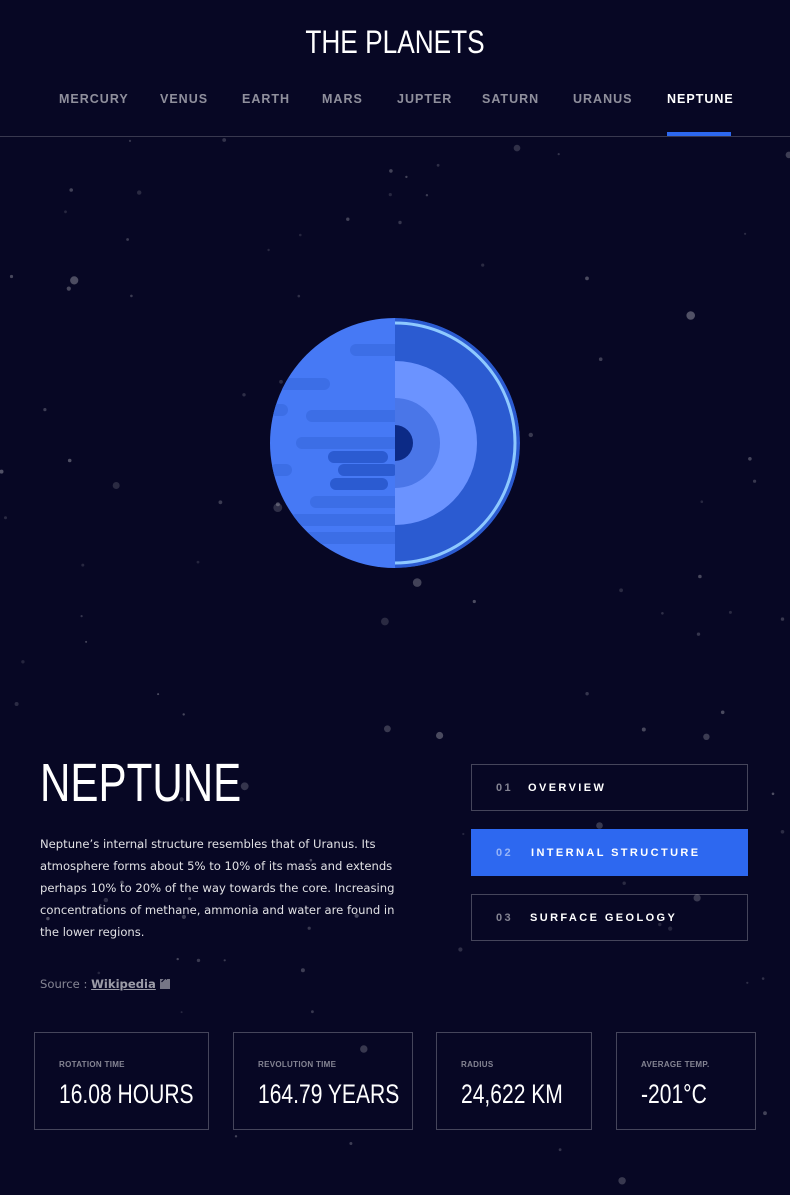 The height and width of the screenshot is (1195, 790). I want to click on external-link-icon, so click(164, 982).